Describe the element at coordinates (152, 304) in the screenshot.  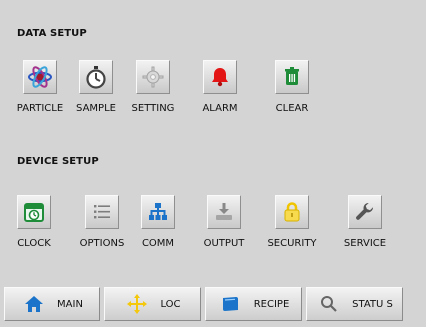
I see `loc-button: LOC` at that location.